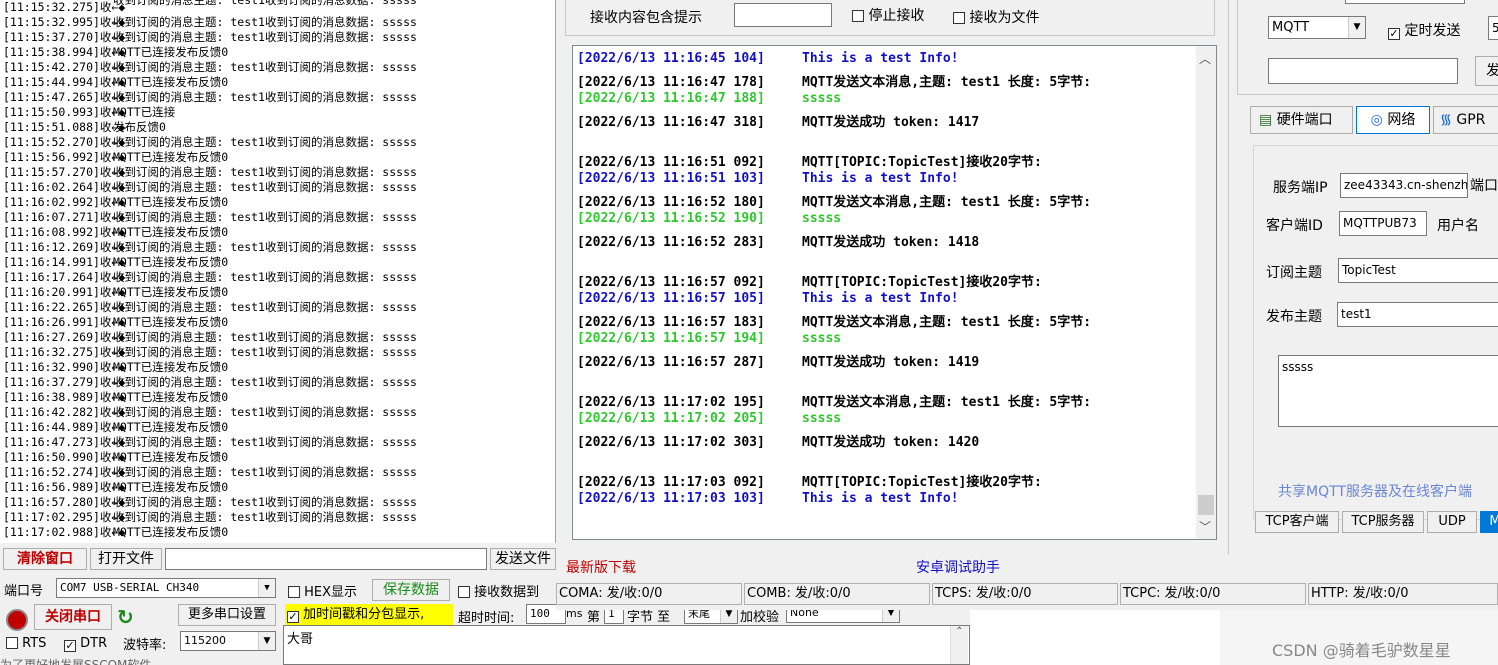 The image size is (1498, 665). I want to click on tab-tcp-server: TCP服务器, so click(1383, 522).